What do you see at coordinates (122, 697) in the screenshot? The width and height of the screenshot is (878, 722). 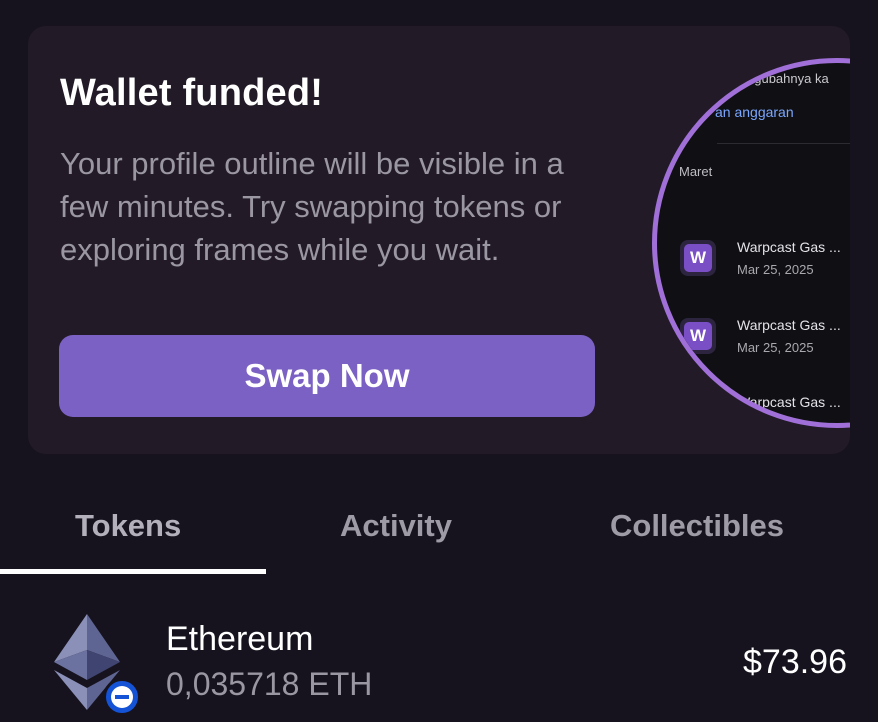 I see `base-network-icon` at bounding box center [122, 697].